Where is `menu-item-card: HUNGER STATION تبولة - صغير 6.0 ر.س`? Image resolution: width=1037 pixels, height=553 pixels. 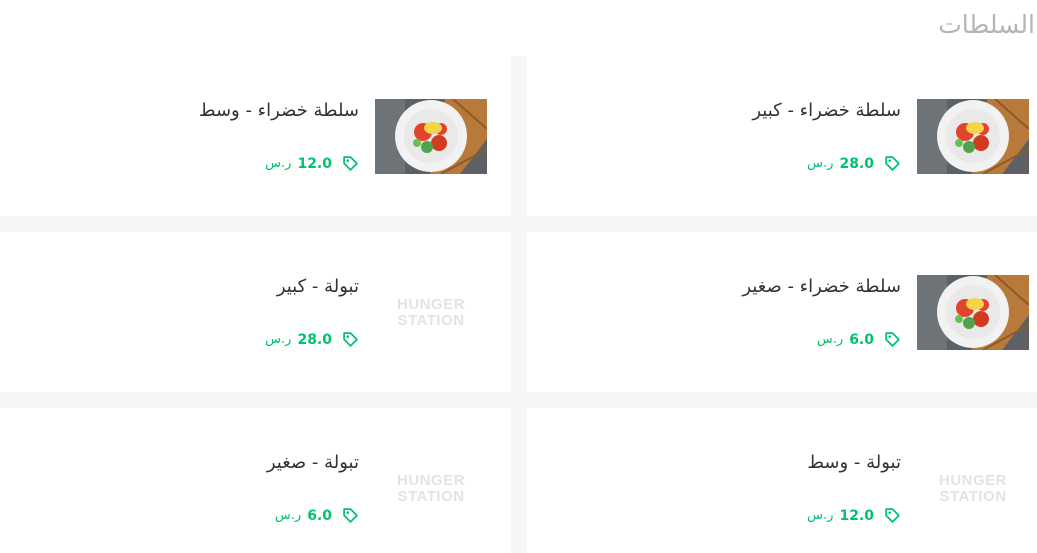
menu-item-card: HUNGER STATION تبولة - صغير 6.0 ر.س is located at coordinates (255, 480).